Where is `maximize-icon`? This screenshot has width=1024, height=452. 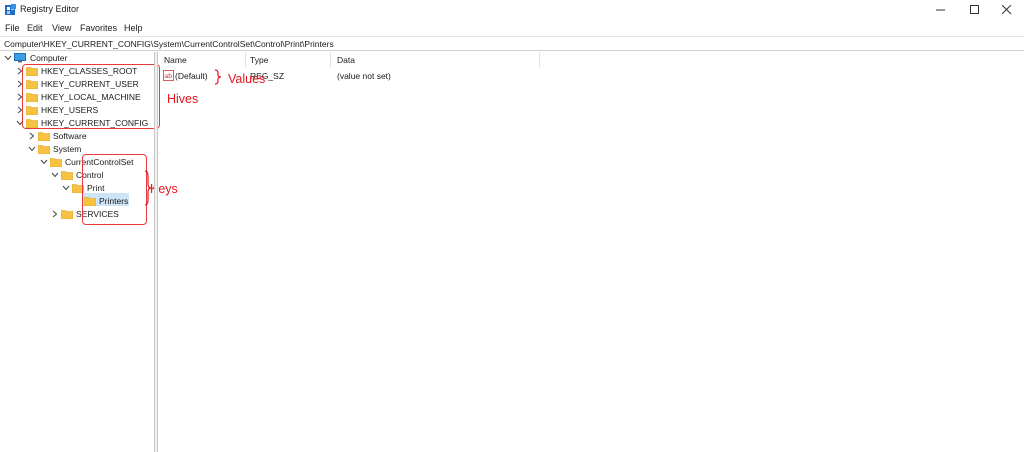 maximize-icon is located at coordinates (974, 9).